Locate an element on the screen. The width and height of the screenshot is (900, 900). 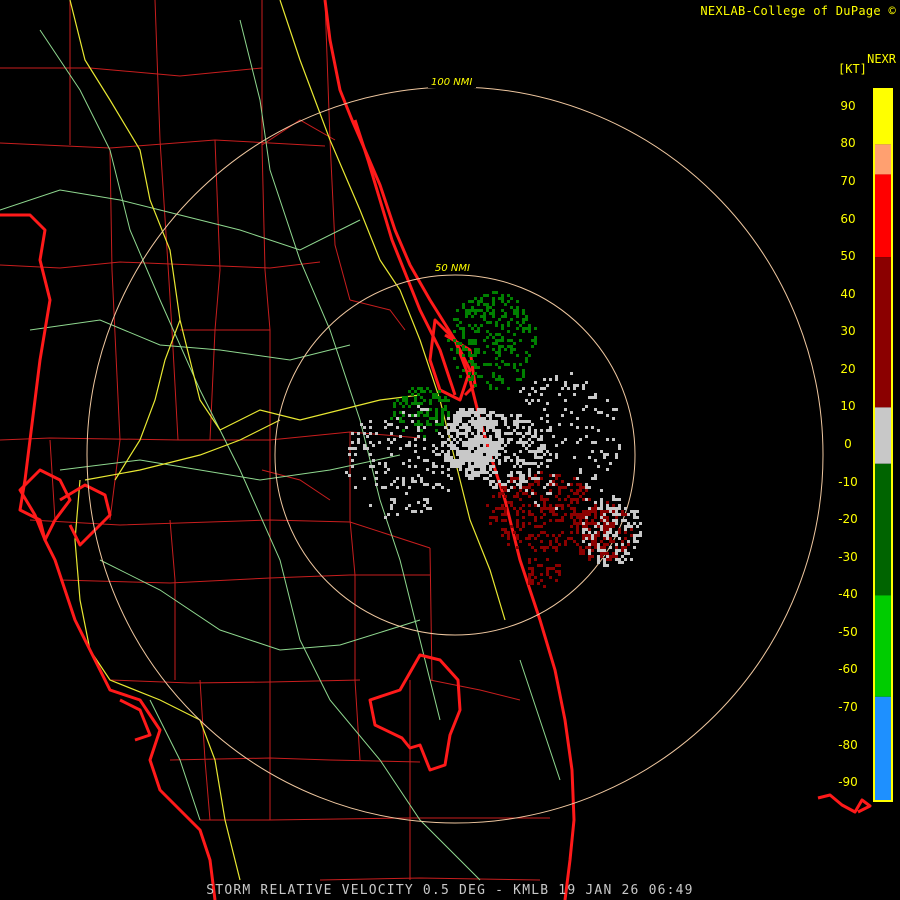
legend-tick-label: -20 is located at coordinates (848, 519).